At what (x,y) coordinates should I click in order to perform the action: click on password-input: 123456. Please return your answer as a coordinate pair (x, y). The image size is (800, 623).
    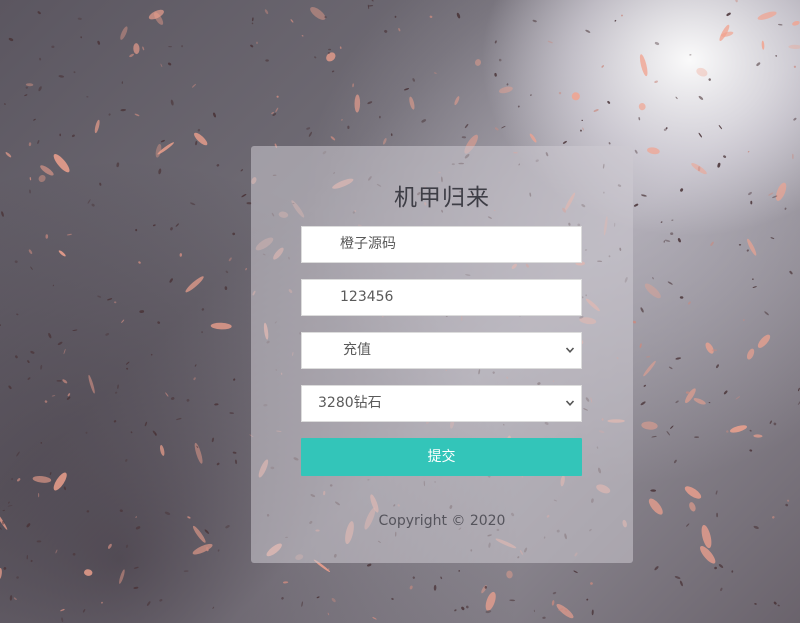
    Looking at the image, I should click on (441, 297).